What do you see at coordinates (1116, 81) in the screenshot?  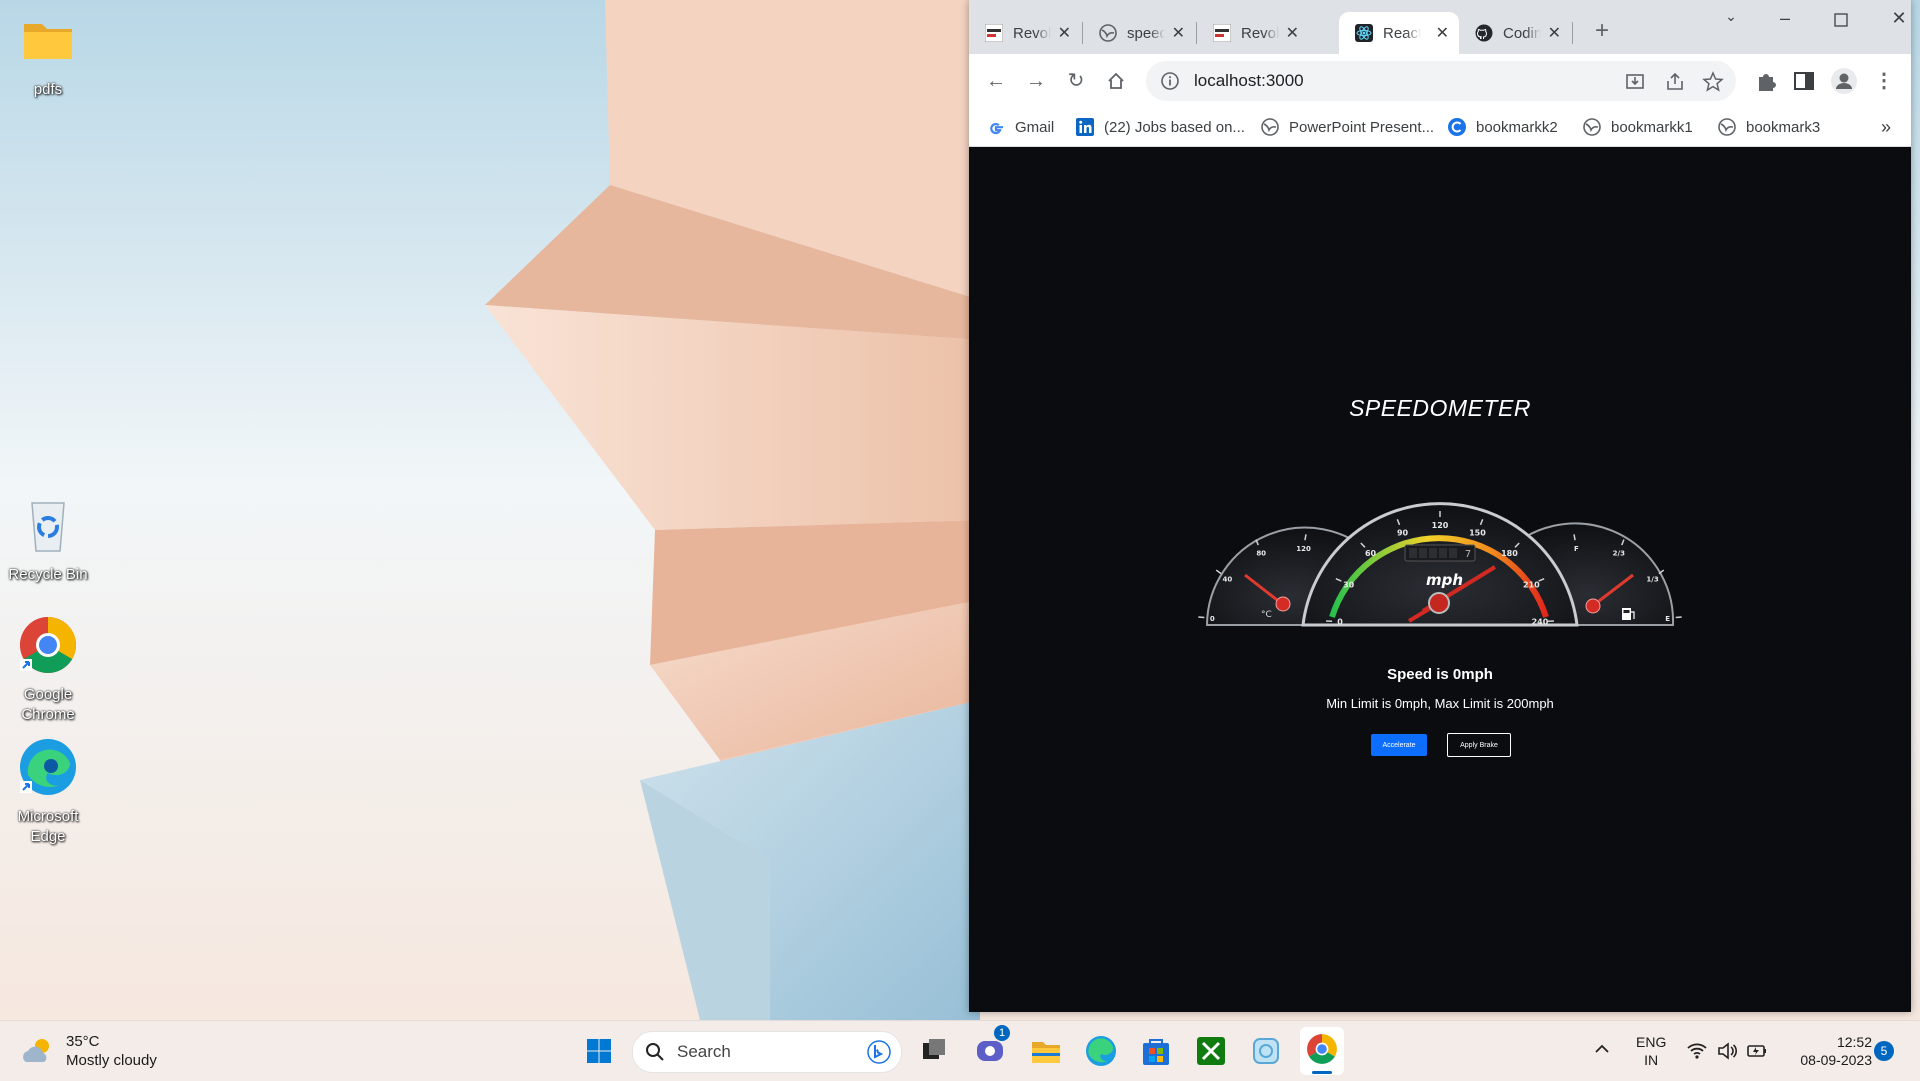 I see `home-button` at bounding box center [1116, 81].